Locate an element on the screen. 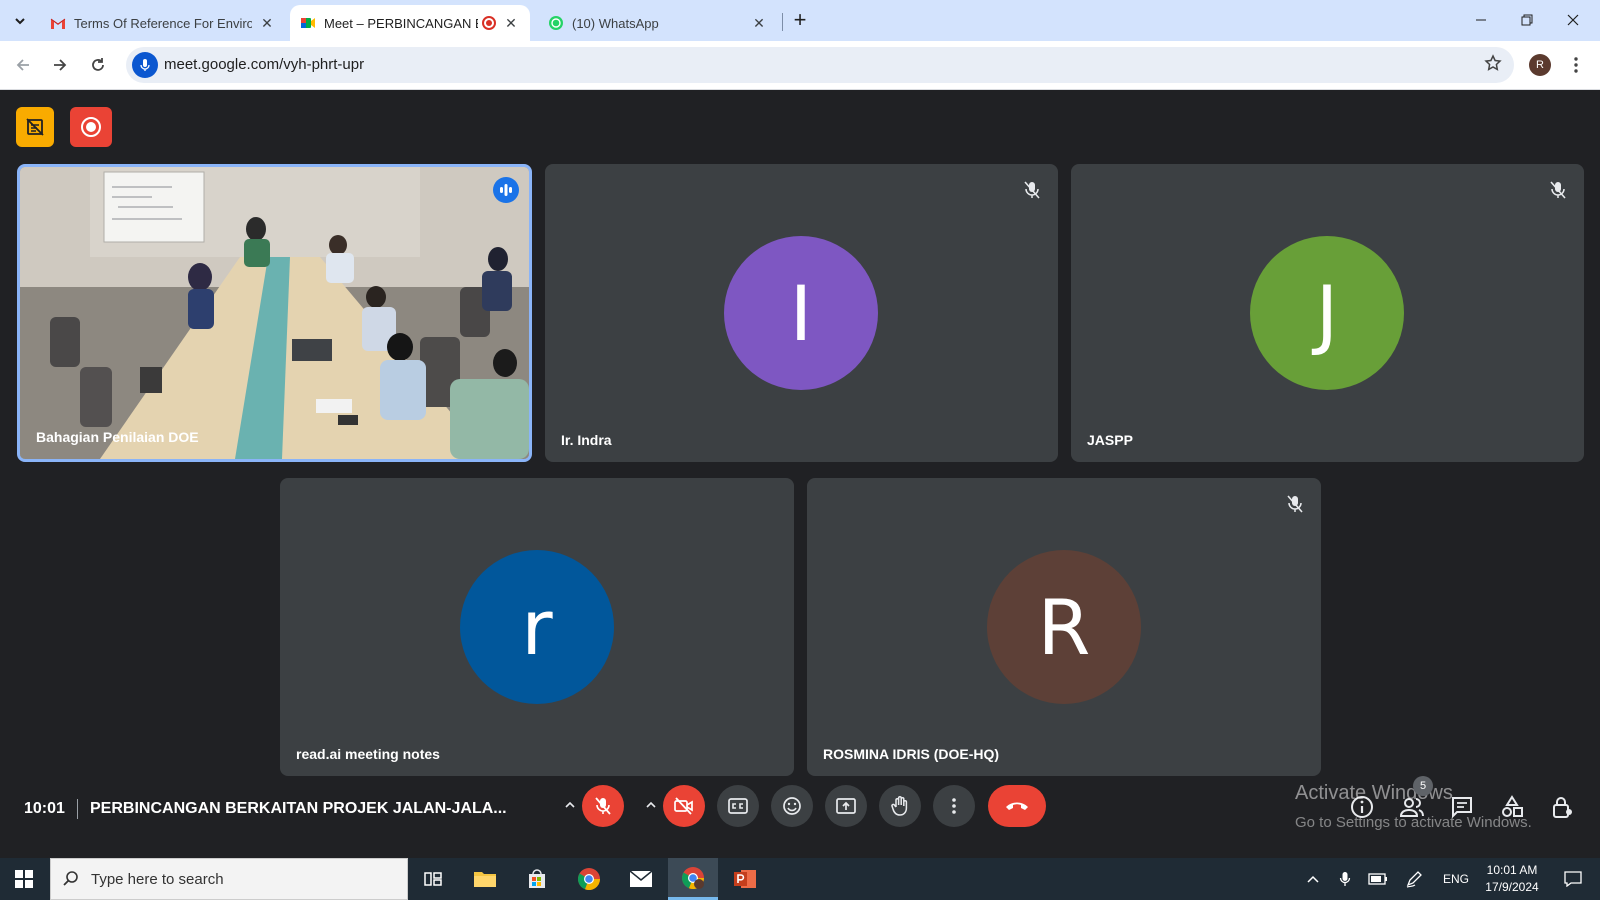 The image size is (1600, 900). participant-tile-video: Bahagian Penilaian DOE is located at coordinates (274, 313).